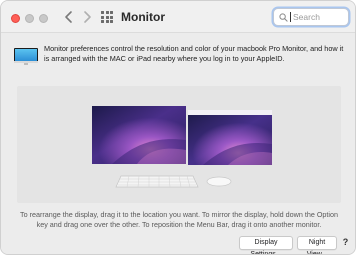 Image resolution: width=356 pixels, height=255 pixels. I want to click on grid-icon, so click(107, 17).